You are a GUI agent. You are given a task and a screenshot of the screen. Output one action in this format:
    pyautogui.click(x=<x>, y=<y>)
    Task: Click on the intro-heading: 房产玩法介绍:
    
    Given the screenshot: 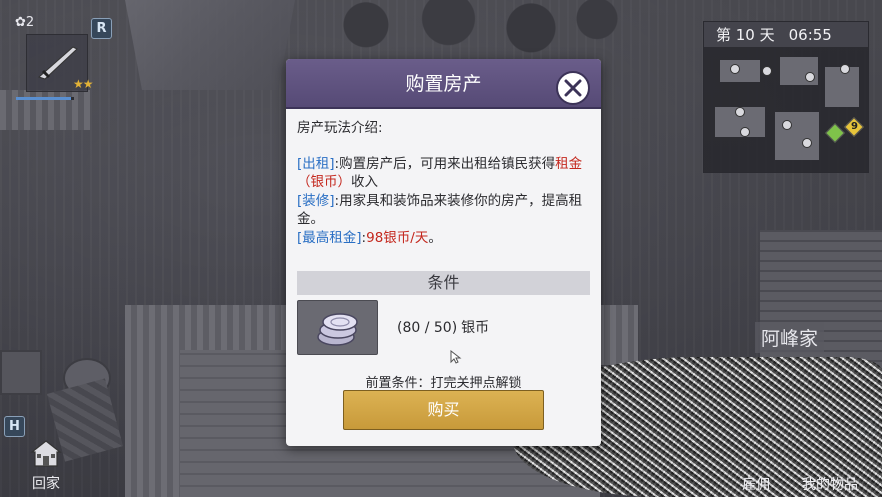 What is the action you would take?
    pyautogui.click(x=340, y=128)
    